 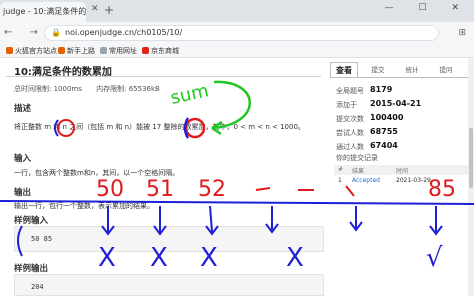 I want to click on extensions-icon: ⊞, so click(x=462, y=33).